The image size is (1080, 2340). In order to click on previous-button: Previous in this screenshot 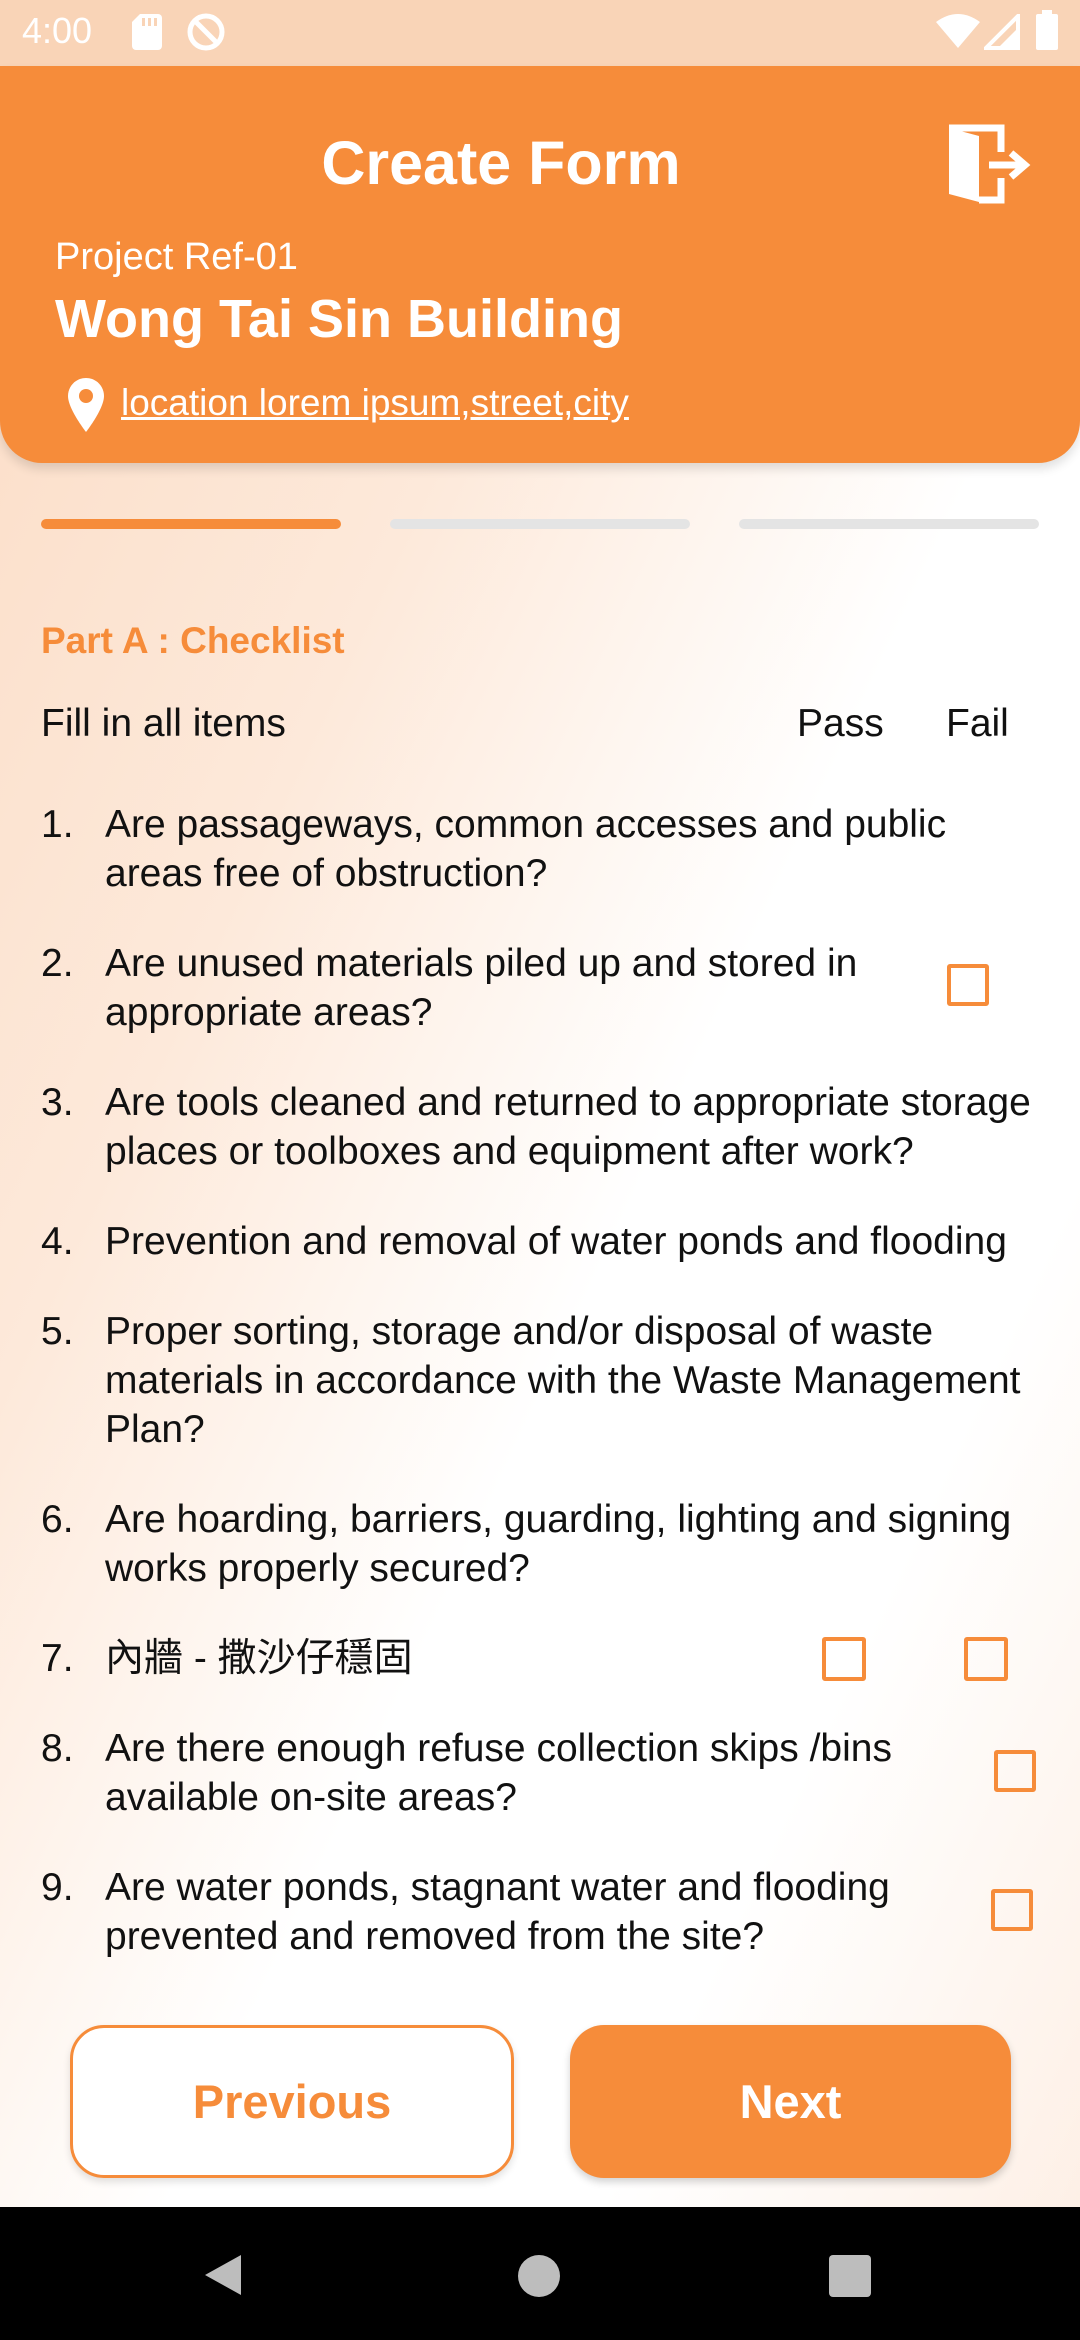, I will do `click(292, 2101)`.